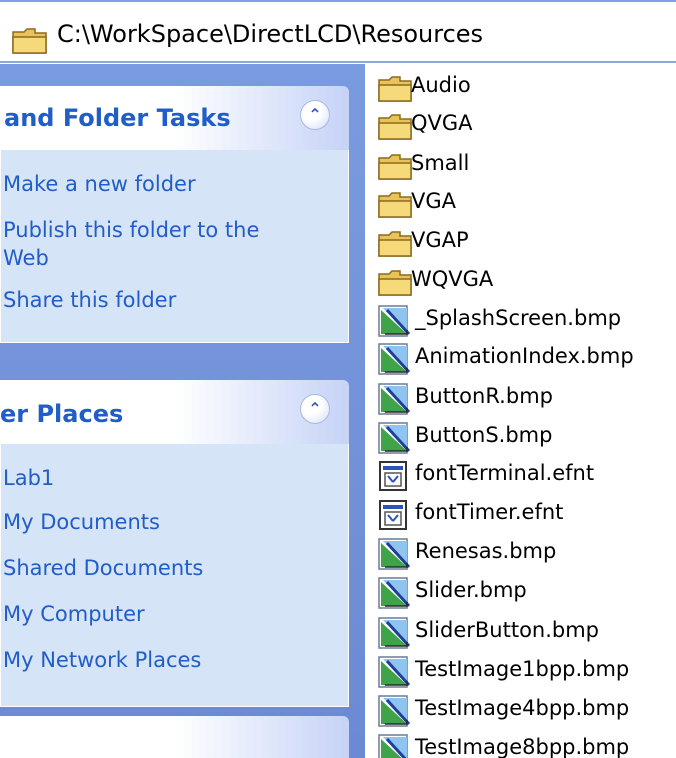  I want to click on file-name: TestImage1bpp.bmp, so click(522, 669).